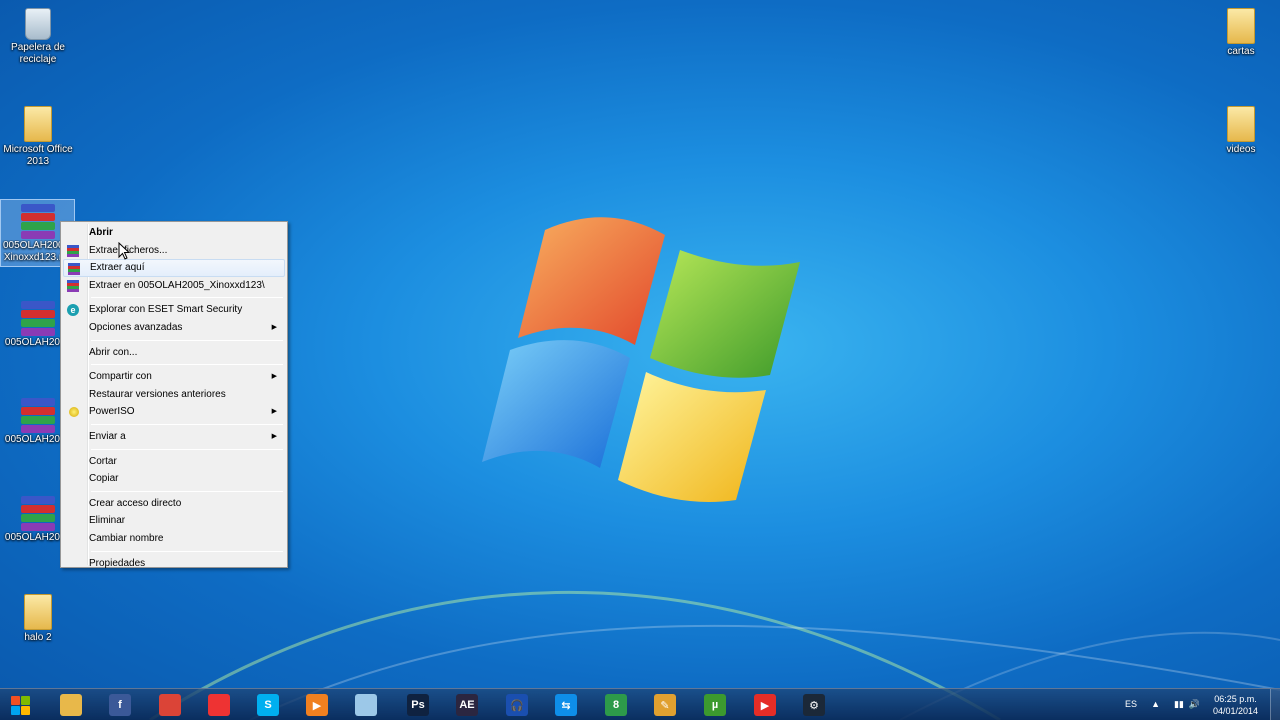 This screenshot has width=1280, height=720. I want to click on start-button, so click(20, 705).